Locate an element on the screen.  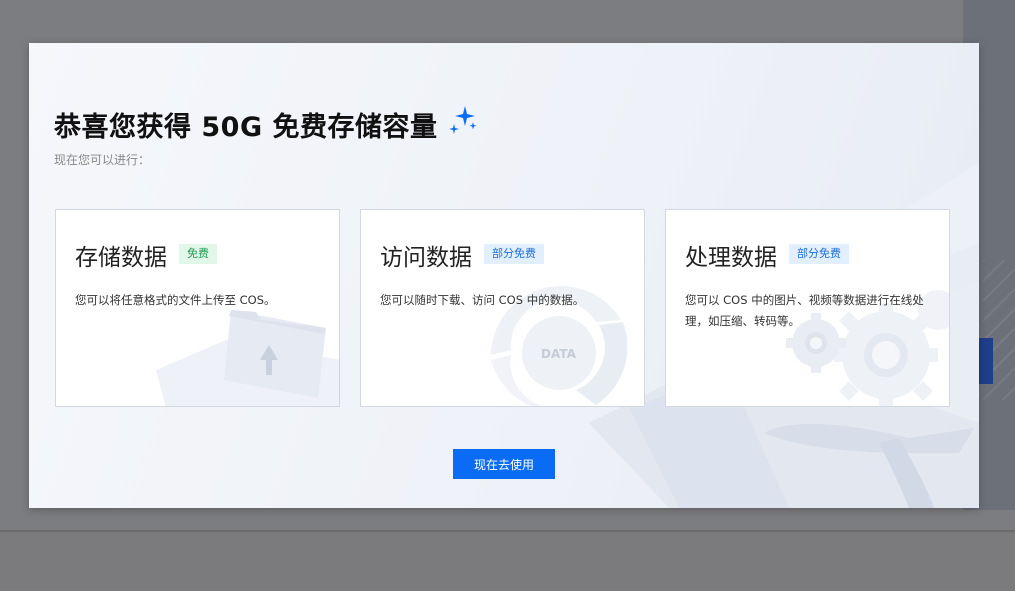
card-description: 您可以将任意格式的文件上传至 COS。 is located at coordinates (175, 300).